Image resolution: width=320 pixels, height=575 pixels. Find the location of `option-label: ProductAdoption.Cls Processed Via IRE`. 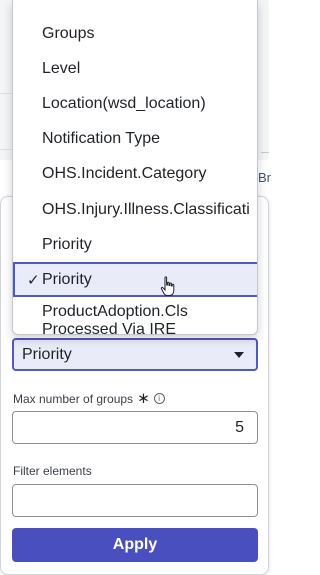

option-label: ProductAdoption.Cls Processed Via IRE is located at coordinates (115, 319).